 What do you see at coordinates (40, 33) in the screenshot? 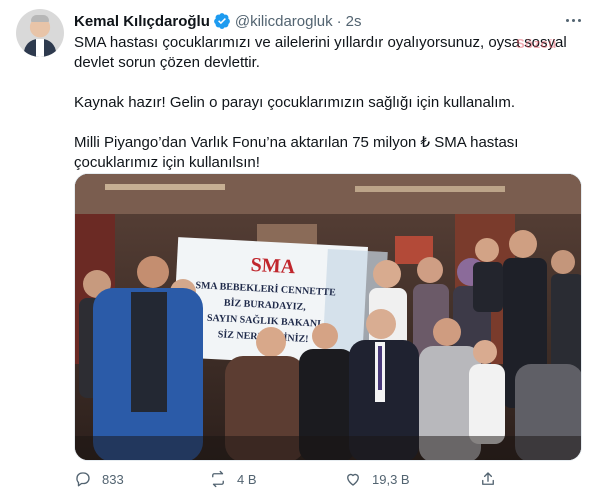
I see `avatar` at bounding box center [40, 33].